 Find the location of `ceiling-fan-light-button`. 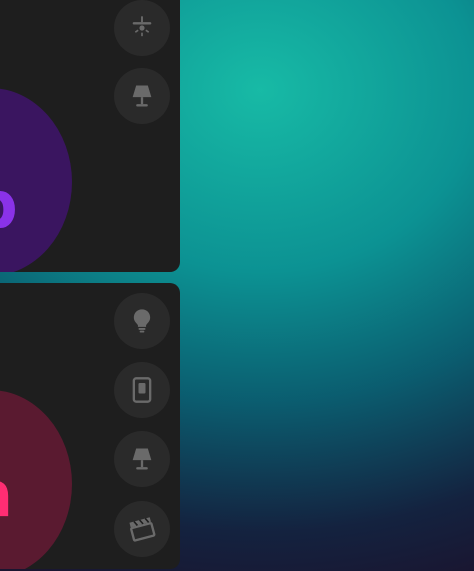

ceiling-fan-light-button is located at coordinates (142, 28).